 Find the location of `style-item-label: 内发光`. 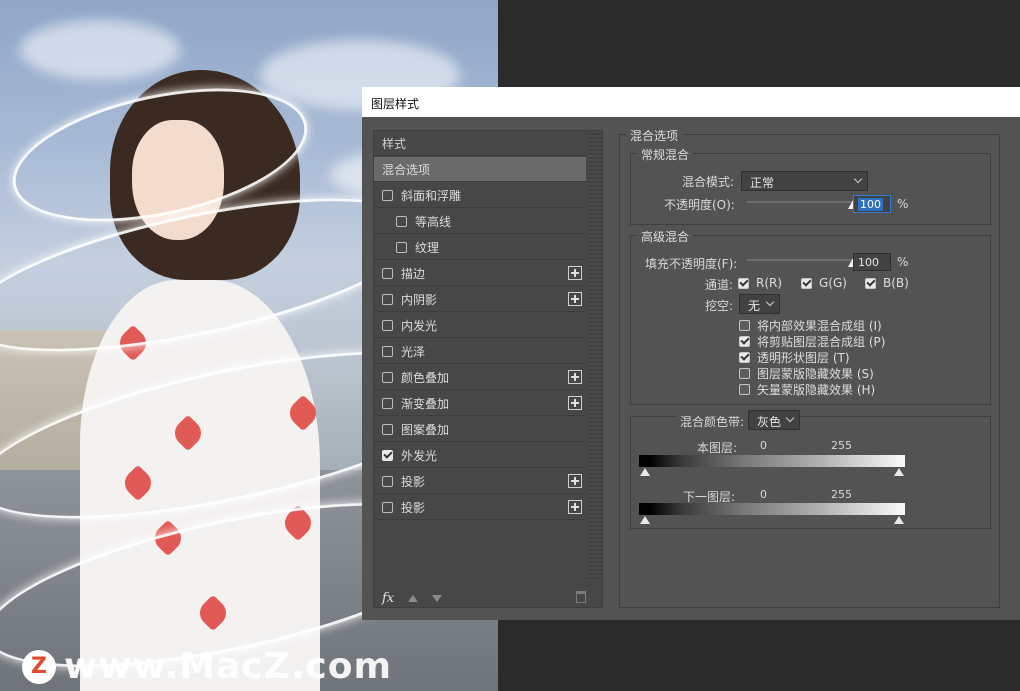

style-item-label: 内发光 is located at coordinates (419, 325).